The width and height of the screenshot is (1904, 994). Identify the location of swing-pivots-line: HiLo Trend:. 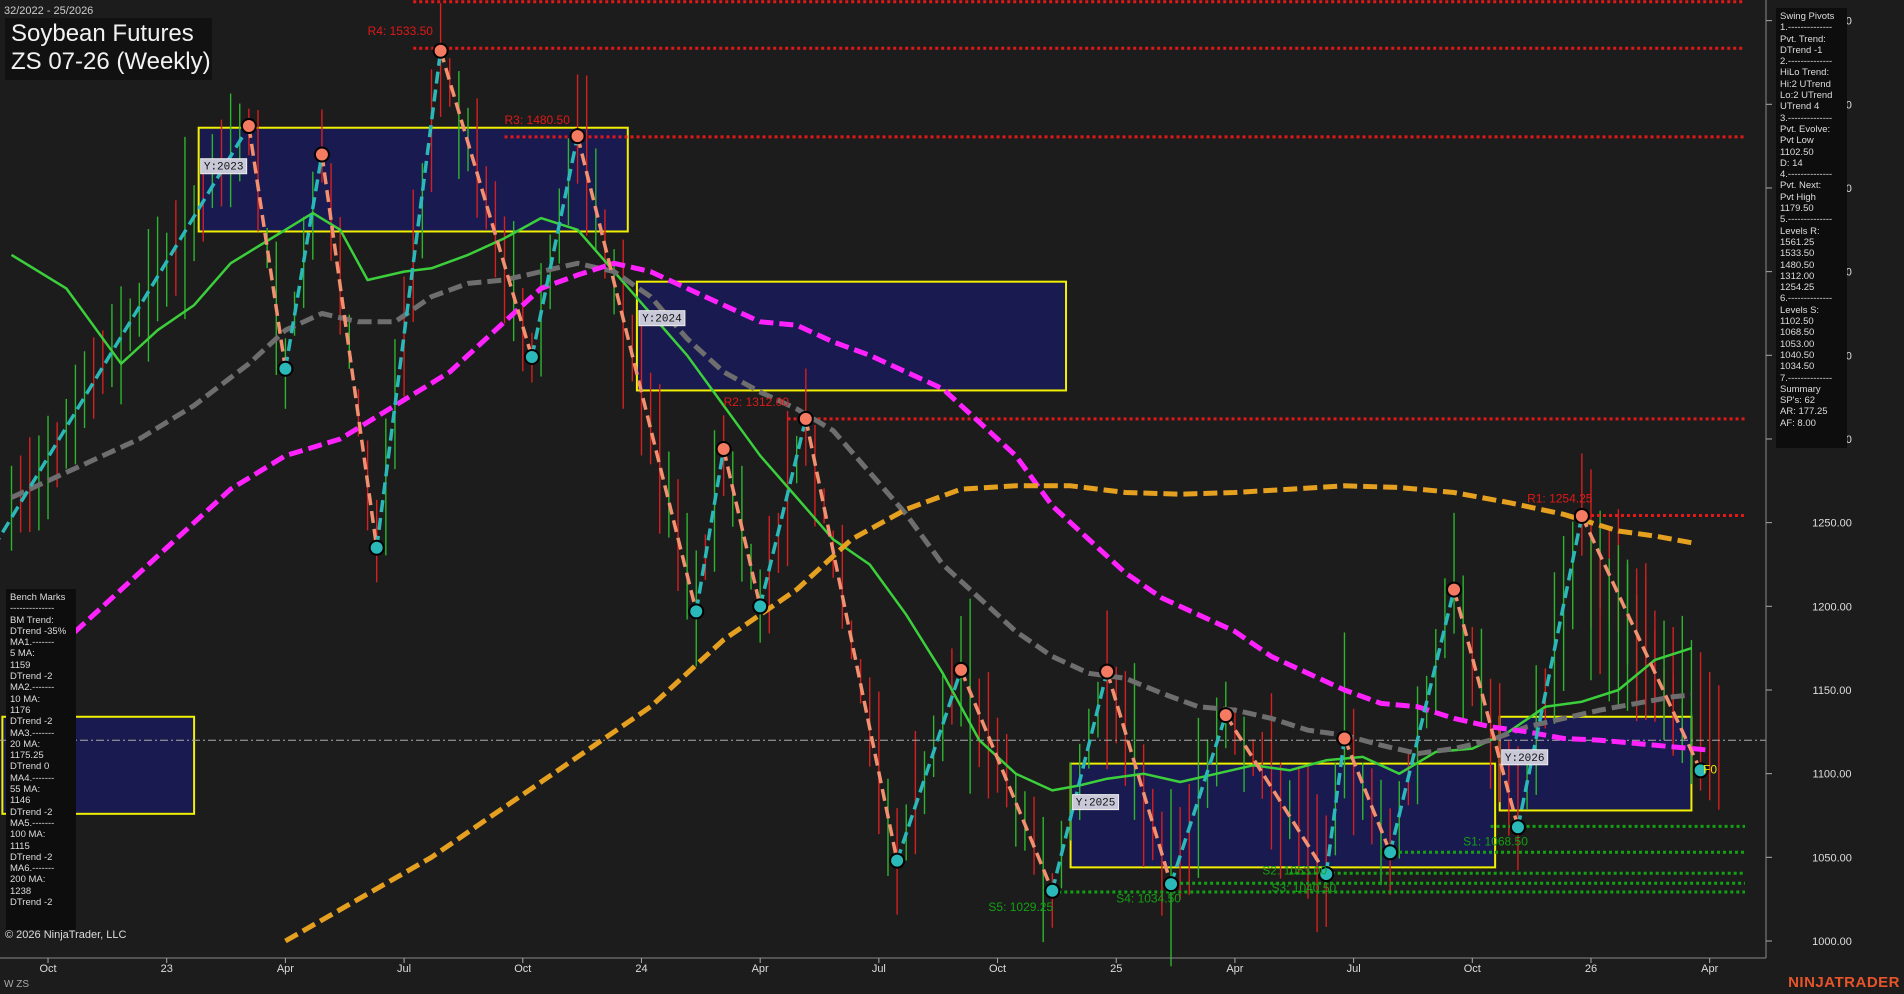
(1805, 73).